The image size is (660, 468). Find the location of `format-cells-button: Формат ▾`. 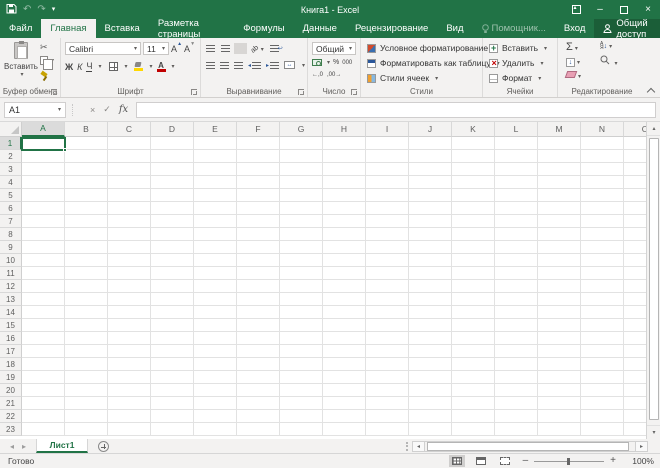

format-cells-button: Формат ▾ is located at coordinates (515, 78).